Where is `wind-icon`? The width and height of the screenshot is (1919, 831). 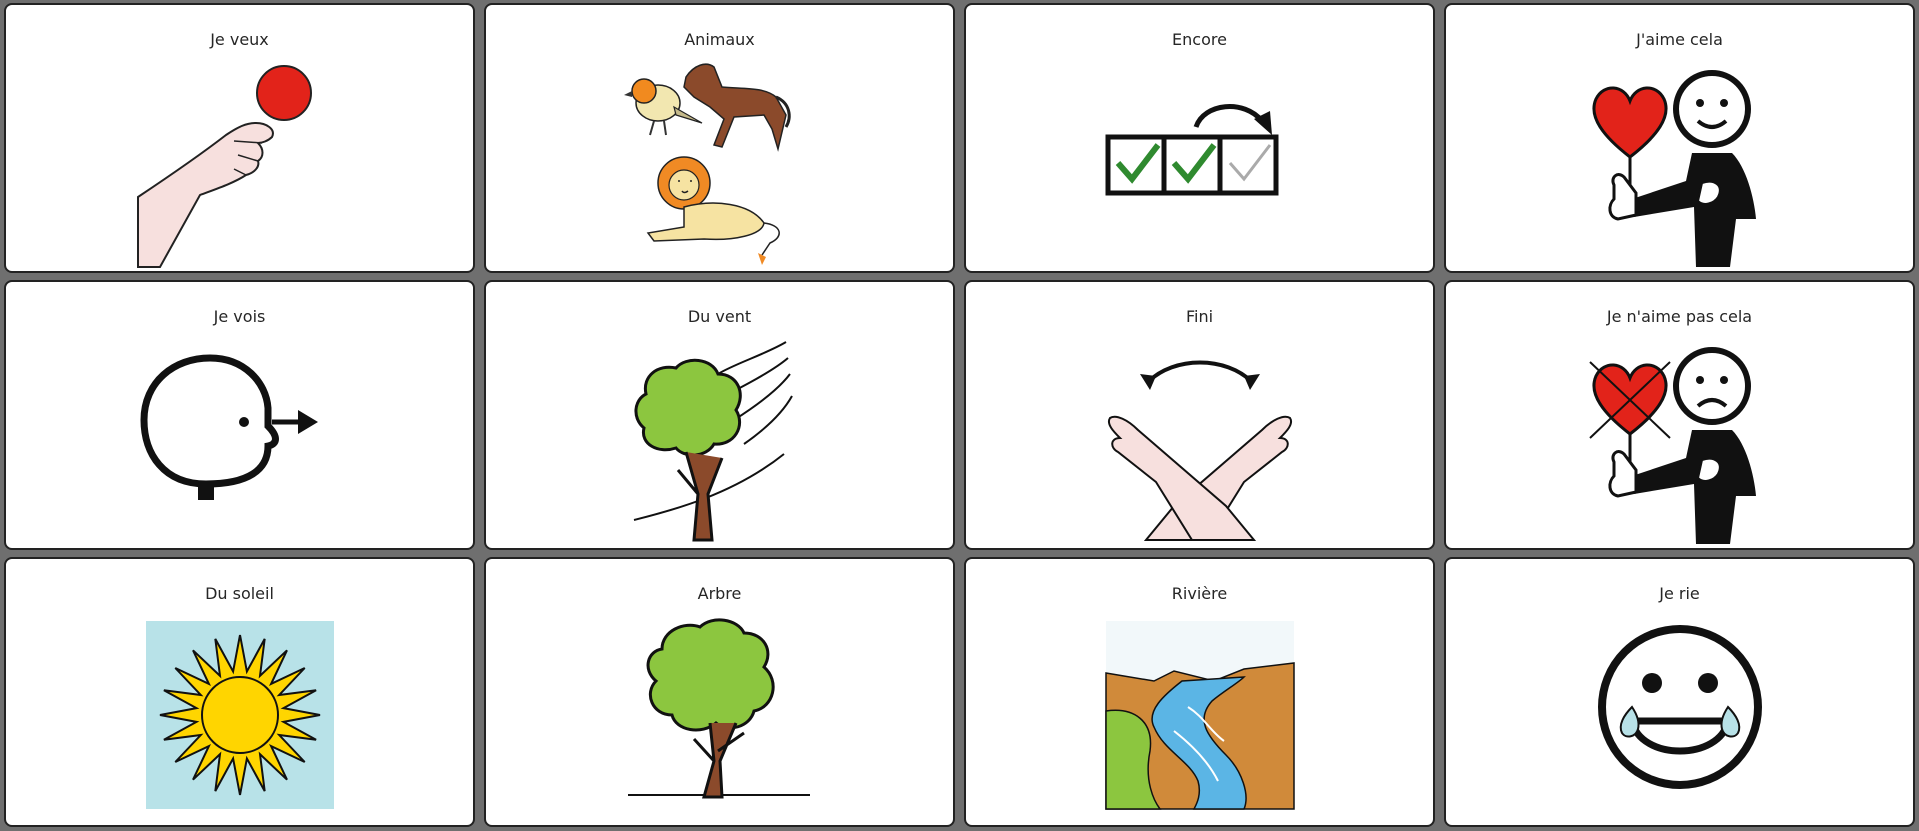
wind-icon is located at coordinates (713, 441).